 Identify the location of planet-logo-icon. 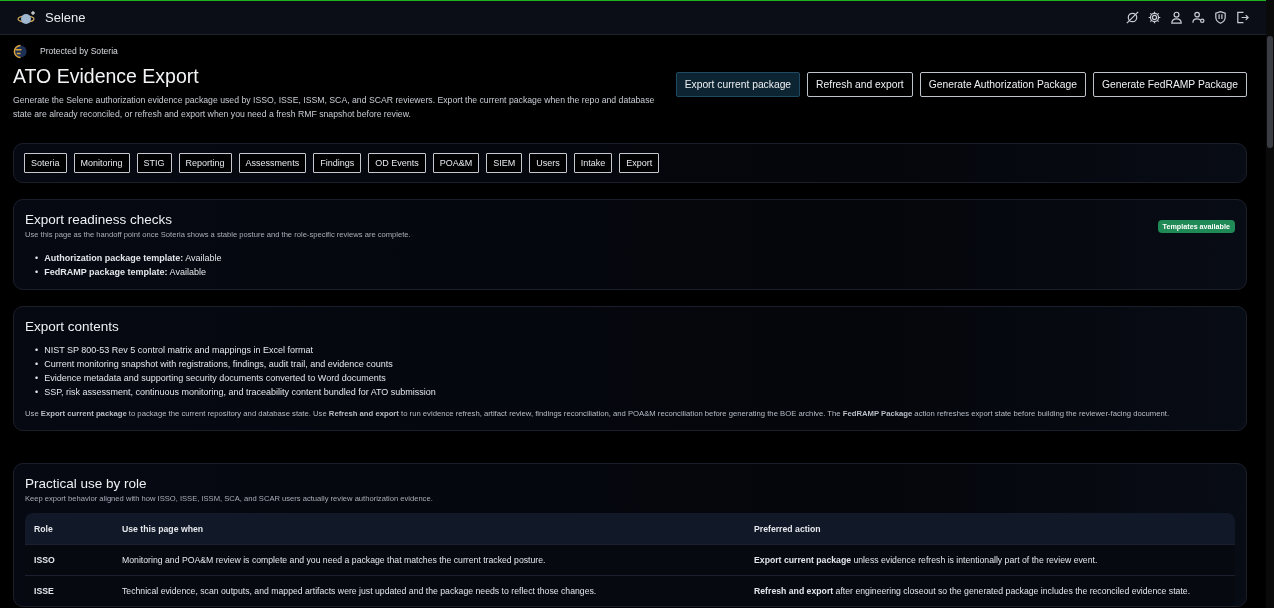
(26, 17).